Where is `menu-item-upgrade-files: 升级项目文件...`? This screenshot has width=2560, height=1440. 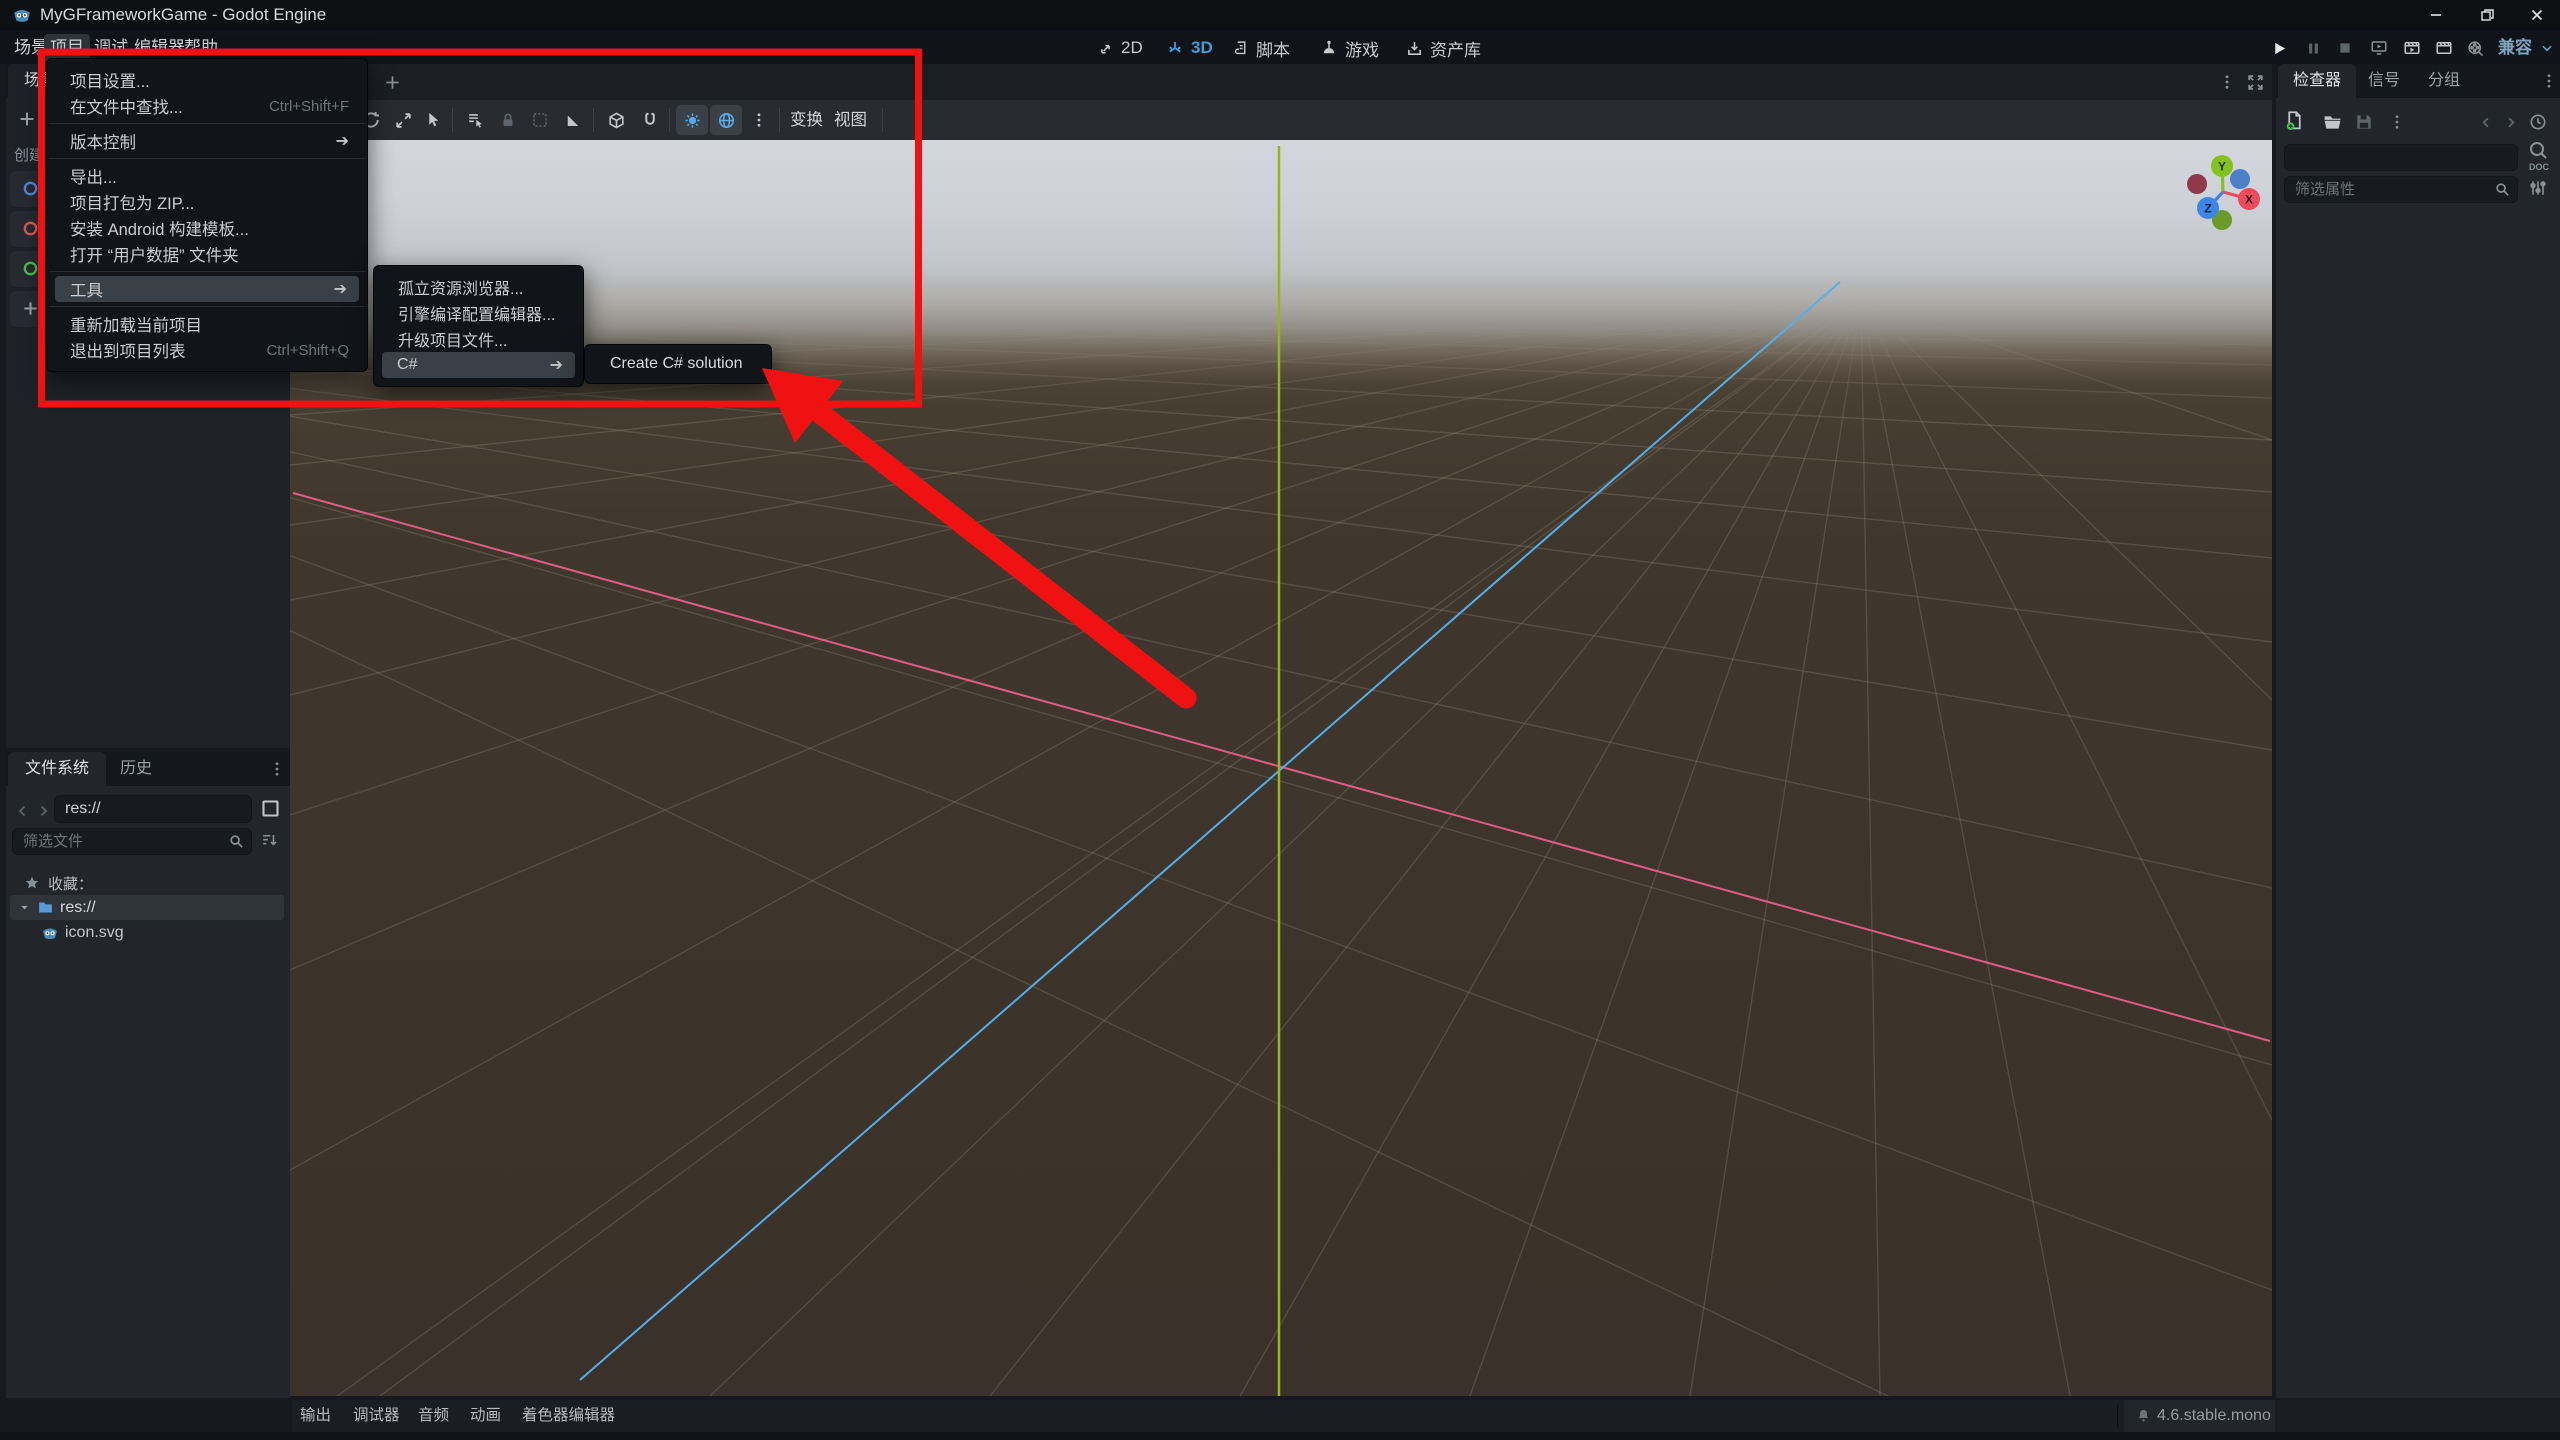 menu-item-upgrade-files: 升级项目文件... is located at coordinates (478, 339).